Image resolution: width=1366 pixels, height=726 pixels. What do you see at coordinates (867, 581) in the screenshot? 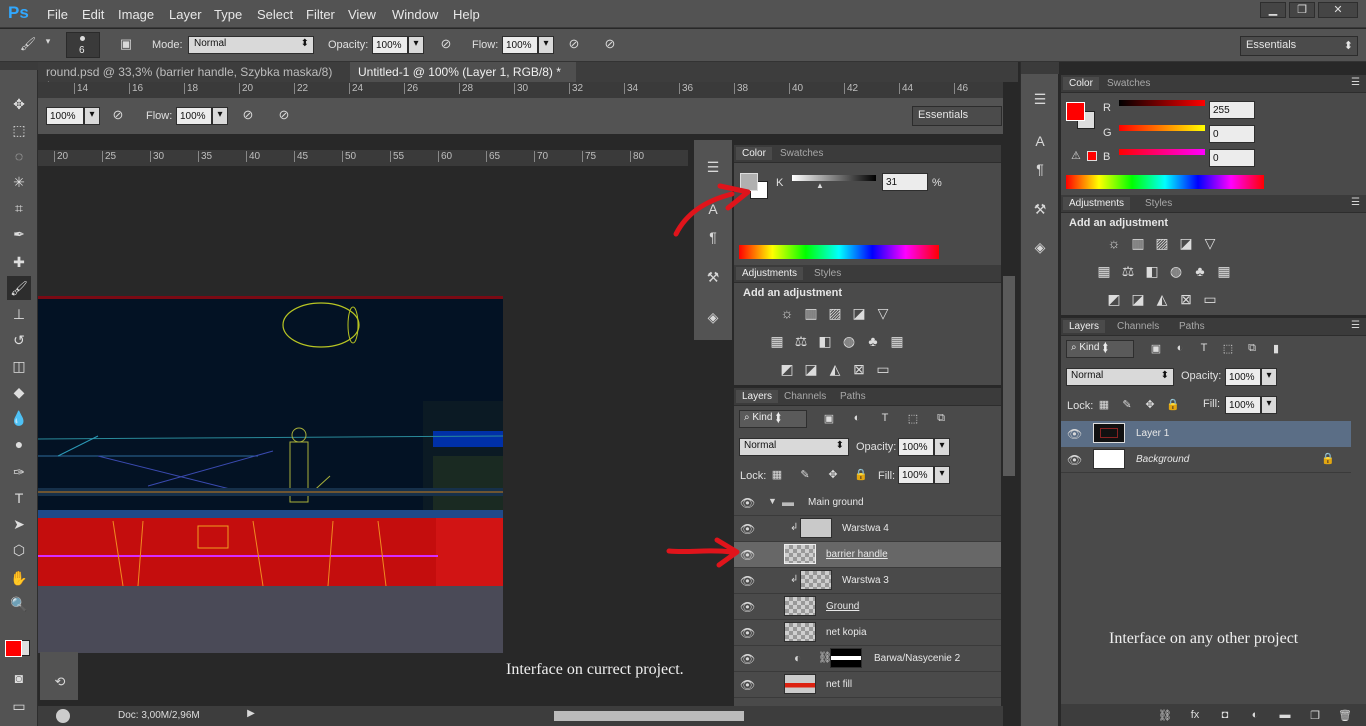
I see `layer-warstwa-3: 👁 ↲ Warstwa 3` at bounding box center [867, 581].